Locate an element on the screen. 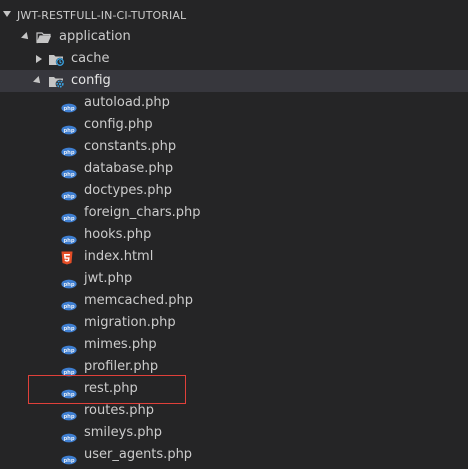 The image size is (468, 469). tree-item-application: application is located at coordinates (234, 37).